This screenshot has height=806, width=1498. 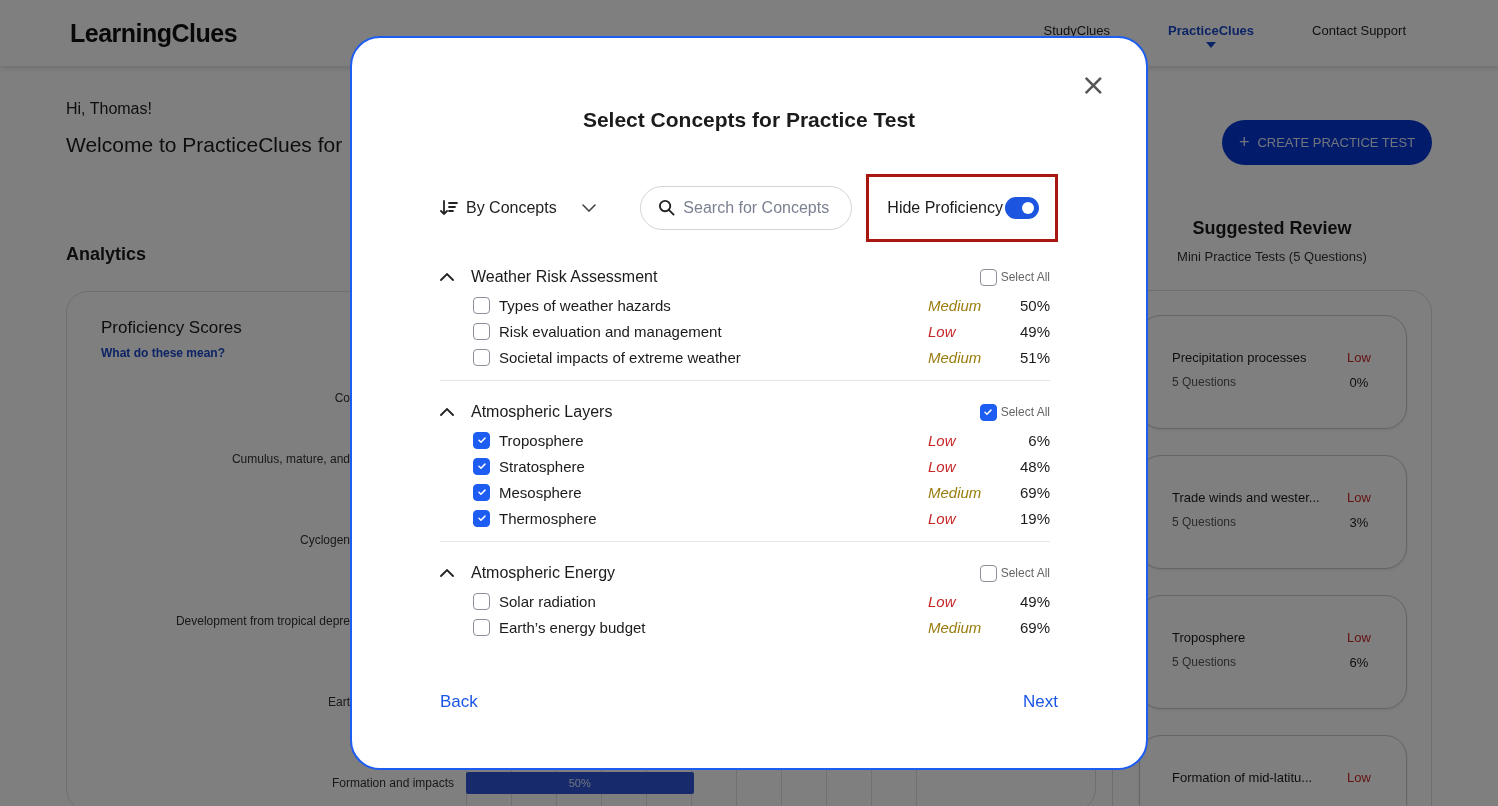 I want to click on group-title: Atmospheric Energy, so click(x=544, y=573).